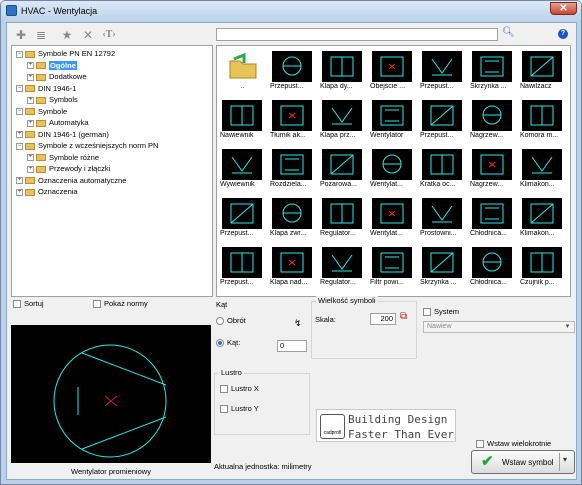 This screenshot has height=485, width=582. I want to click on search-input, so click(357, 34).